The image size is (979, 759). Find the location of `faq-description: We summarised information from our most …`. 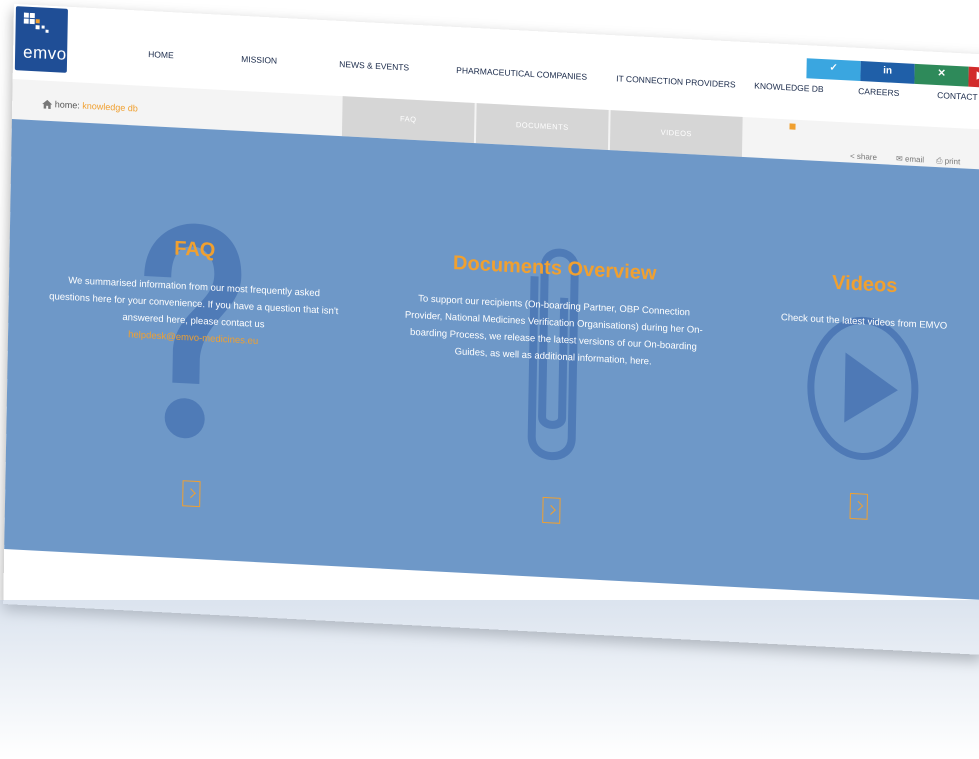

faq-description: We summarised information from our most … is located at coordinates (194, 303).